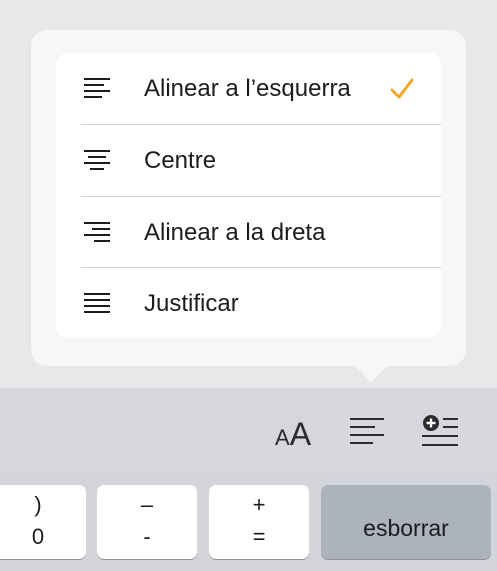 The width and height of the screenshot is (497, 571). Describe the element at coordinates (235, 232) in the screenshot. I see `menu-item-label: Alinear a la dreta` at that location.